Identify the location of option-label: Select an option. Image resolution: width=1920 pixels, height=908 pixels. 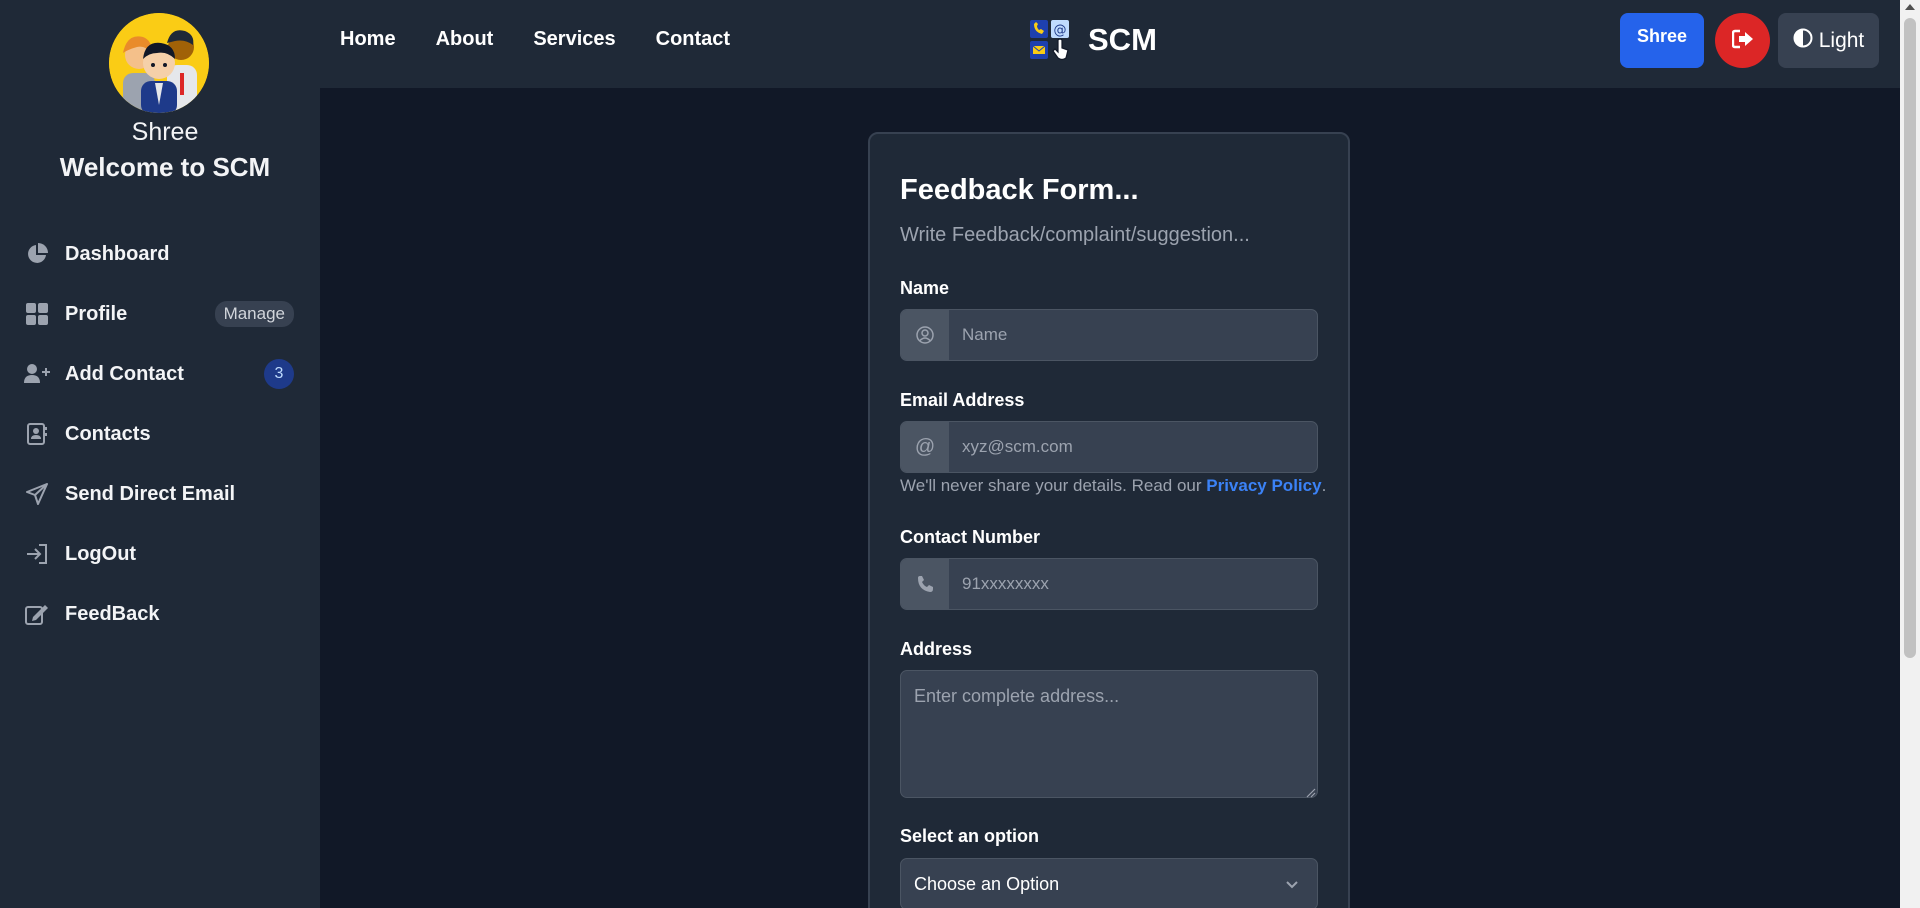
(970, 836).